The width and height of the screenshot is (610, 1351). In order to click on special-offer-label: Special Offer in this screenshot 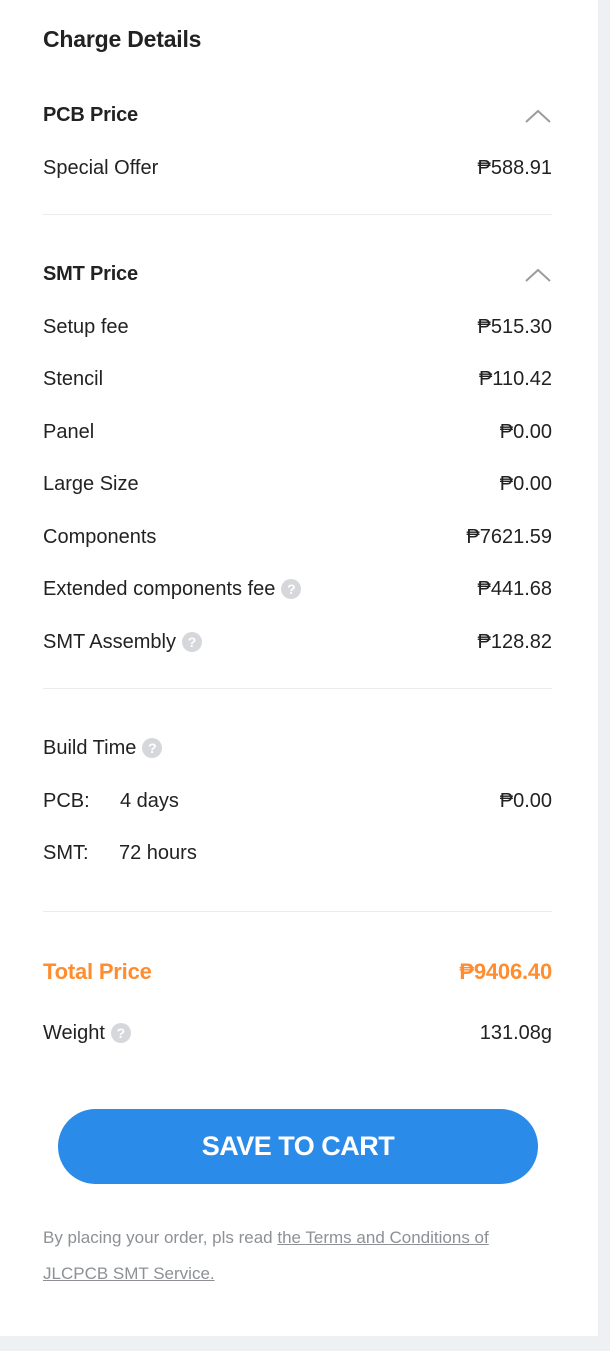, I will do `click(101, 168)`.